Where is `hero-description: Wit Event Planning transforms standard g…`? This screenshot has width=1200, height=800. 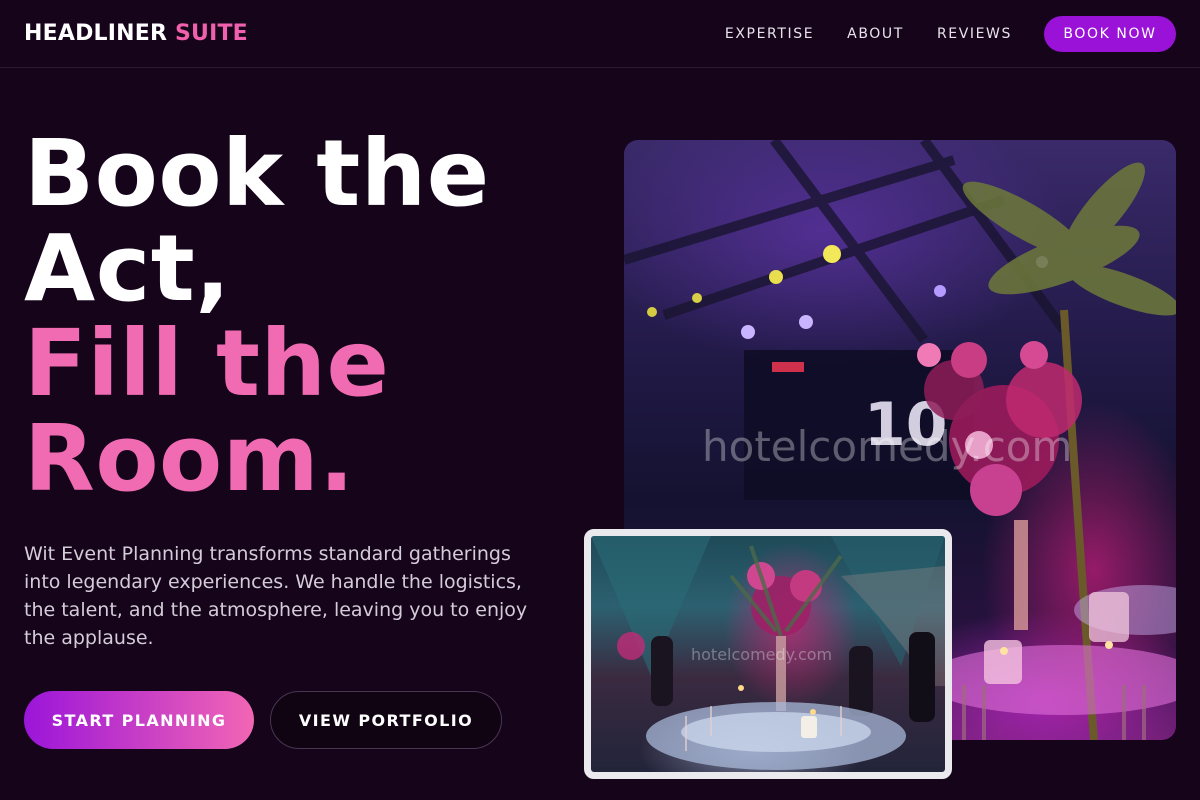 hero-description: Wit Event Planning transforms standard g… is located at coordinates (276, 596).